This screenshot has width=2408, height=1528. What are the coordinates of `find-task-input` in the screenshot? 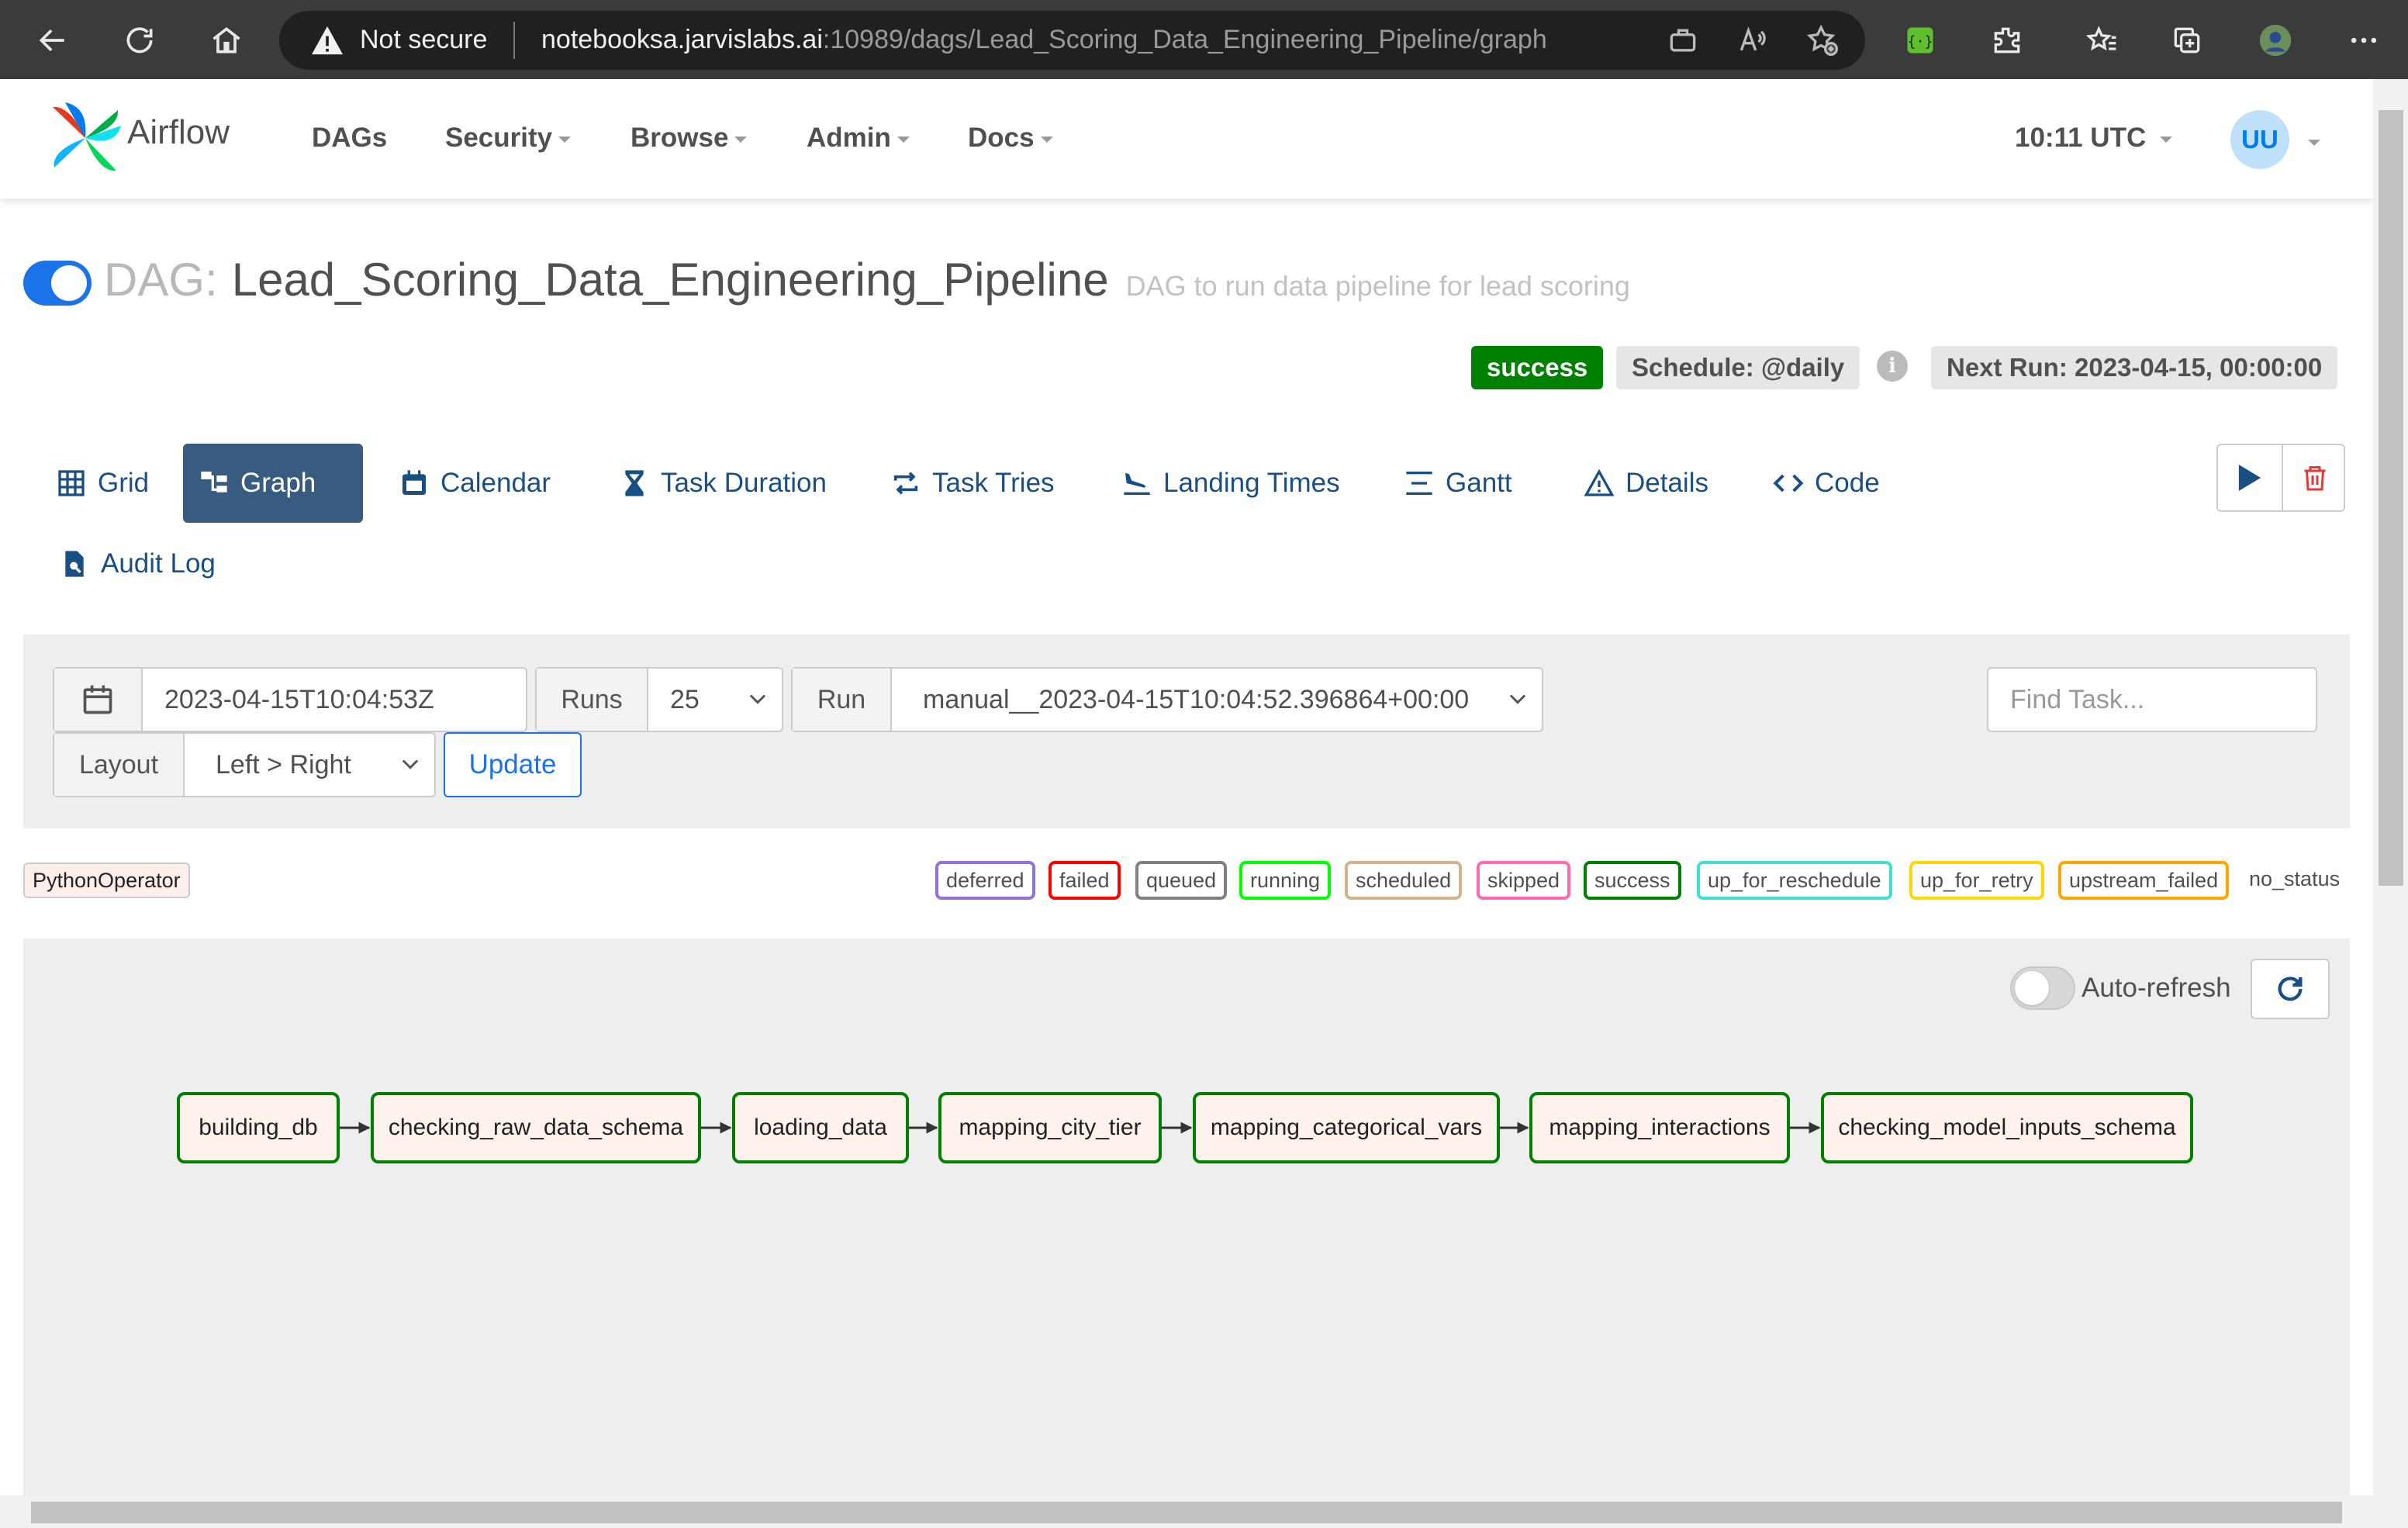 It's located at (2152, 699).